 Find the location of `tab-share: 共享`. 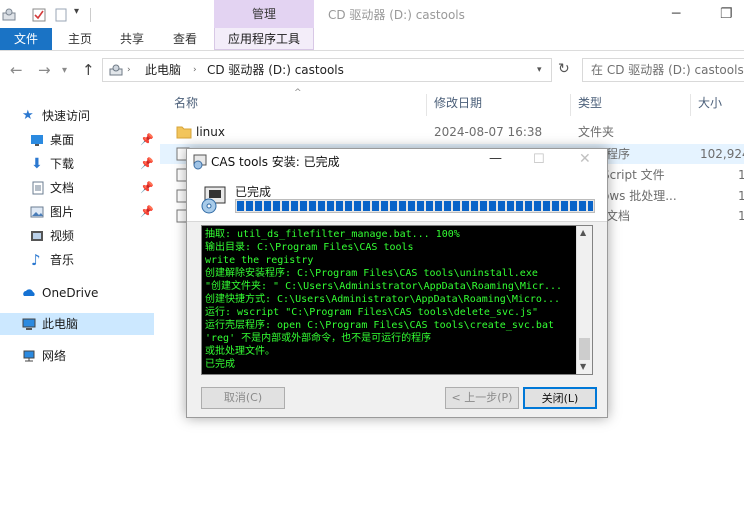

tab-share: 共享 is located at coordinates (132, 39).